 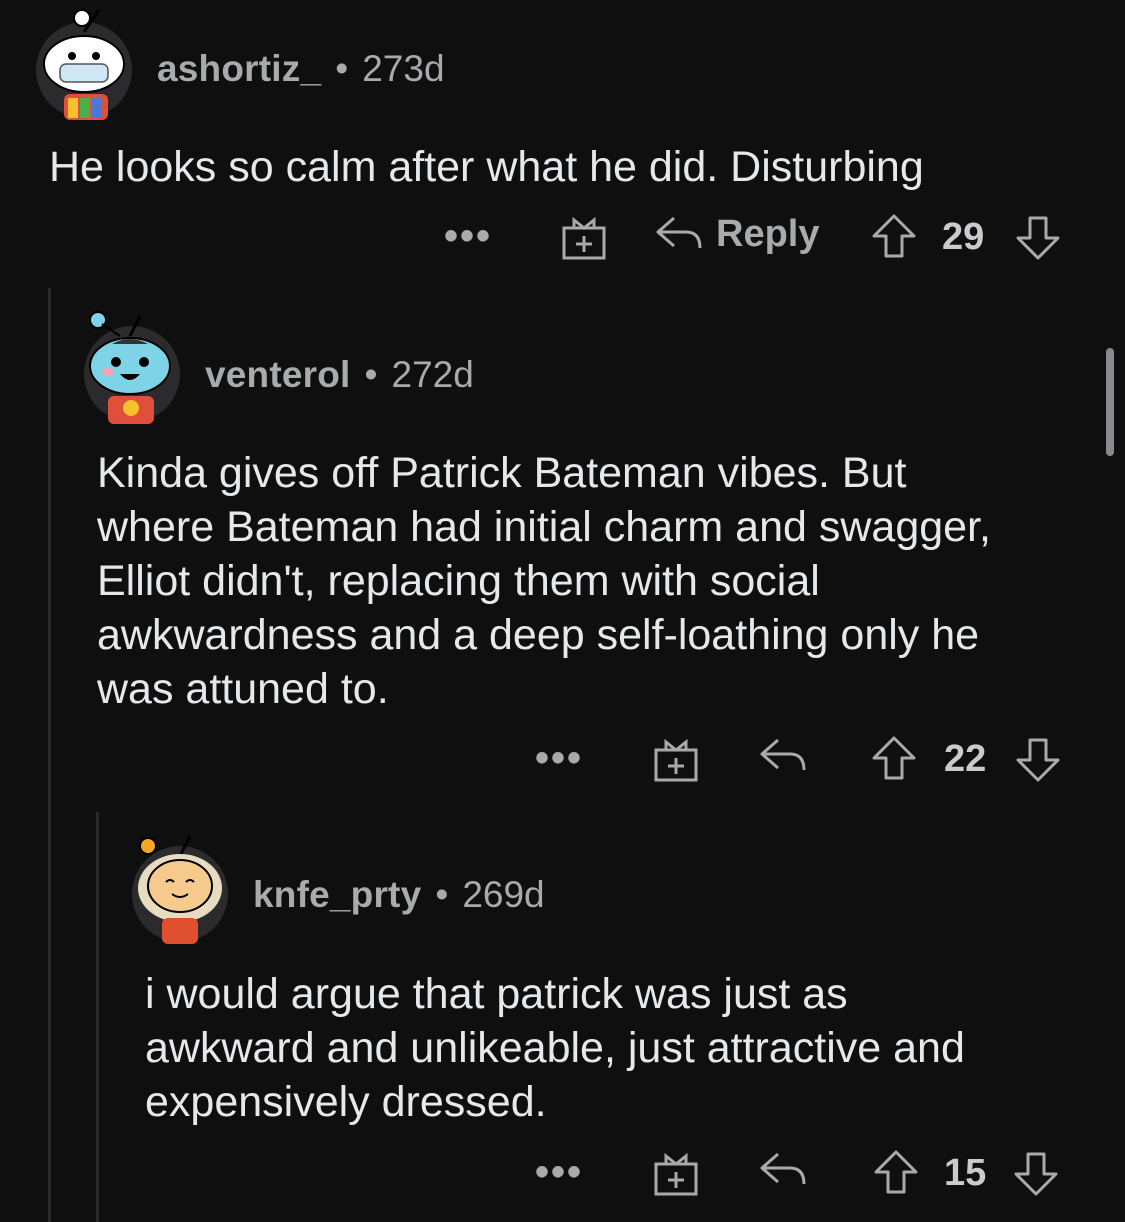 I want to click on downvote-arrow-icon, so click(x=1036, y=1174).